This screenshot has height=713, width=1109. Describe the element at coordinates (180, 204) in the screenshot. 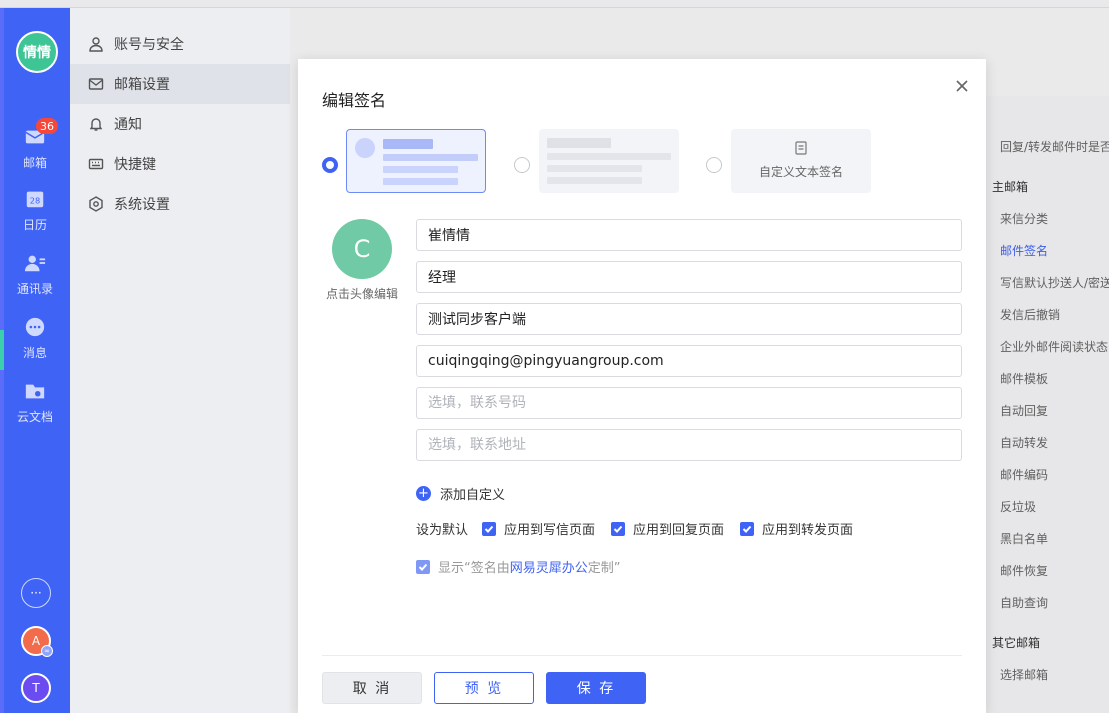

I see `settings-item-system: 系统设置` at that location.